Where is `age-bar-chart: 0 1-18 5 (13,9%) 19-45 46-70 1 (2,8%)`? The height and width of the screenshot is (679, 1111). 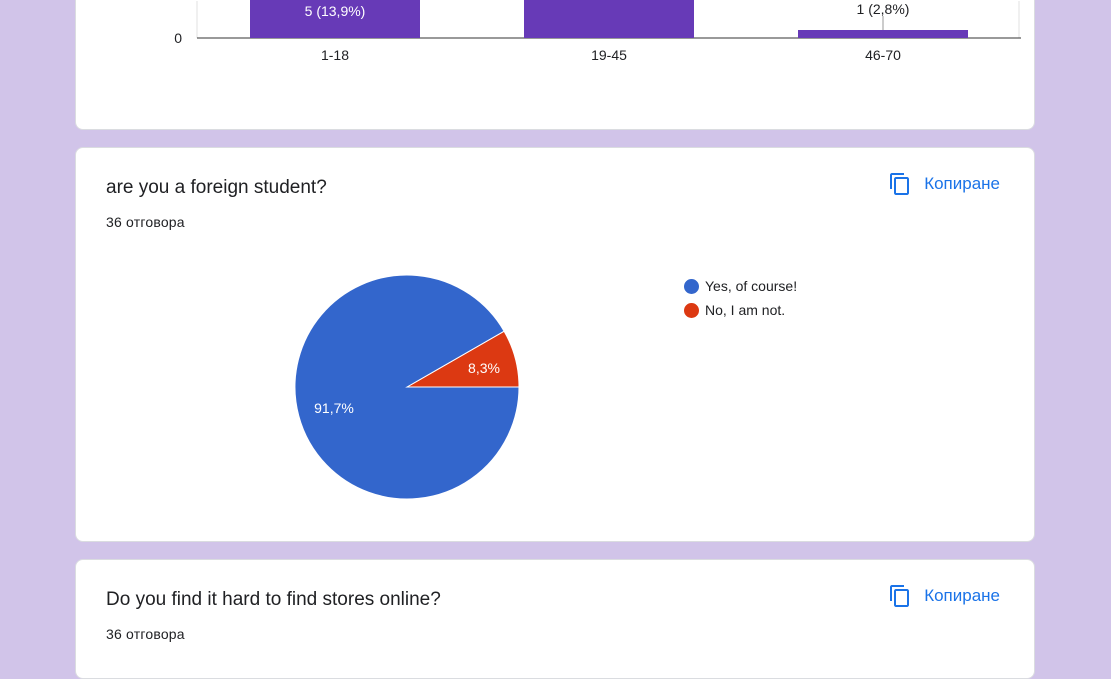 age-bar-chart: 0 1-18 5 (13,9%) 19-45 46-70 1 (2,8%) is located at coordinates (597, 31).